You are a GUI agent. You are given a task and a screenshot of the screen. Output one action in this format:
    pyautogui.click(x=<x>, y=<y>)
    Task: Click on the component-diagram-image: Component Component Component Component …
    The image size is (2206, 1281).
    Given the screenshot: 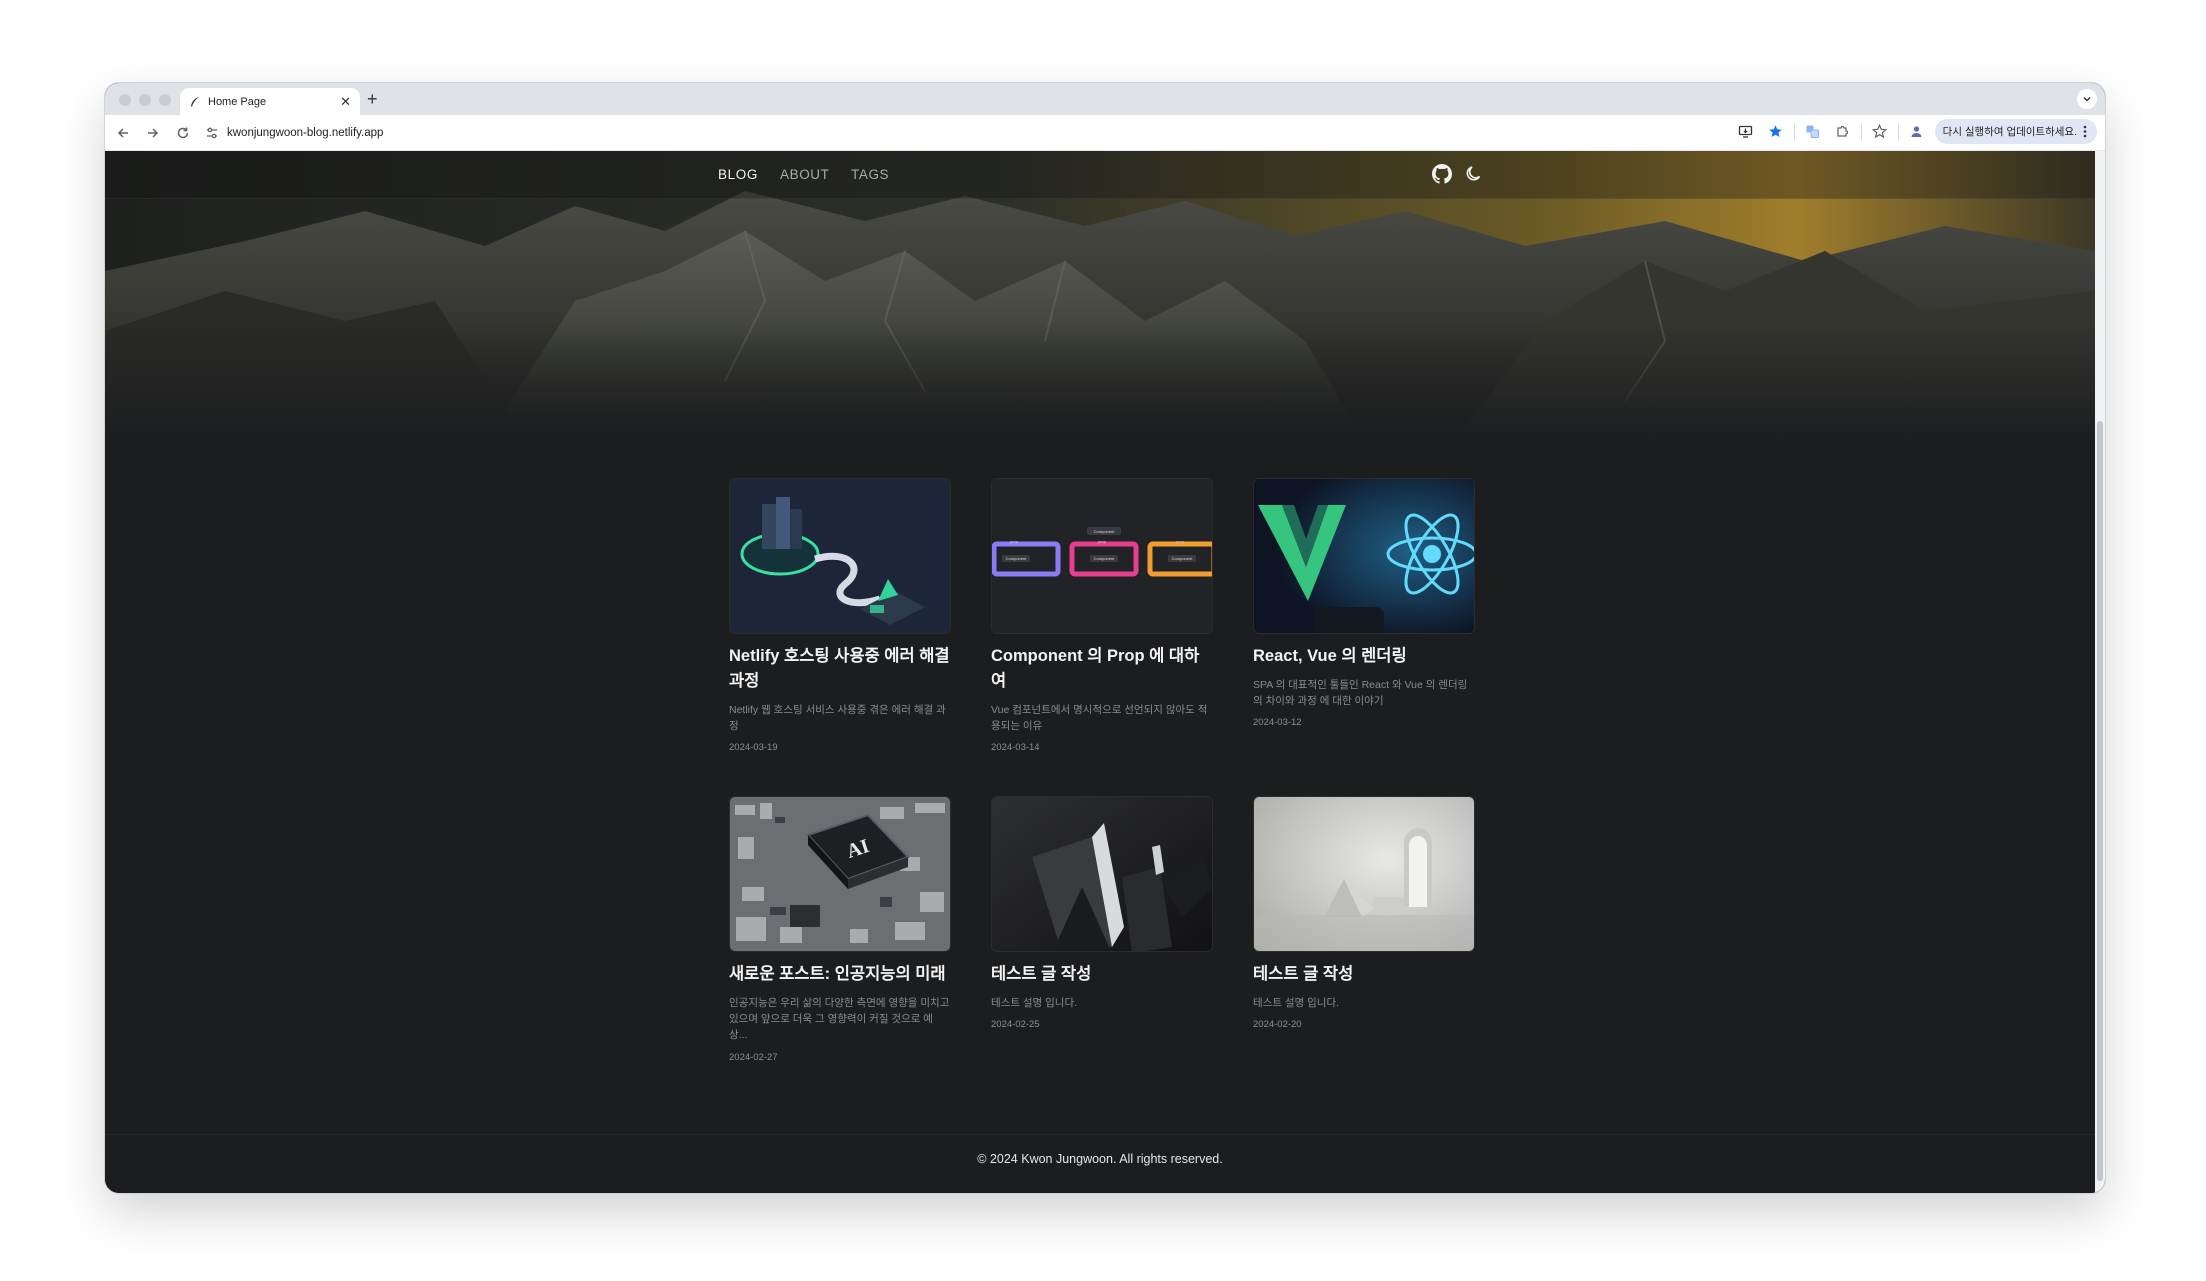 What is the action you would take?
    pyautogui.click(x=1102, y=556)
    